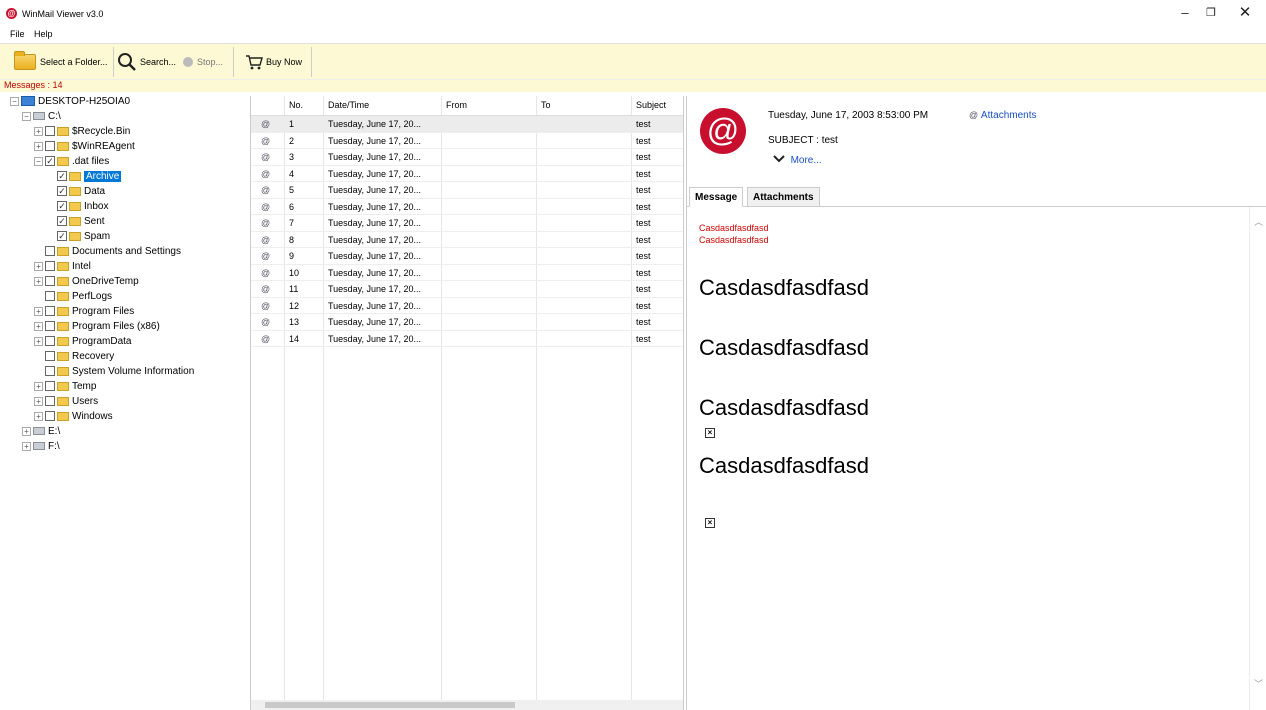 This screenshot has width=1266, height=710. I want to click on column-header-datetime: Date/Time, so click(348, 105).